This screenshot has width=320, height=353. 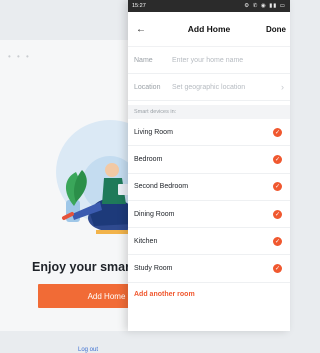 What do you see at coordinates (153, 132) in the screenshot?
I see `room-label: Living Room` at bounding box center [153, 132].